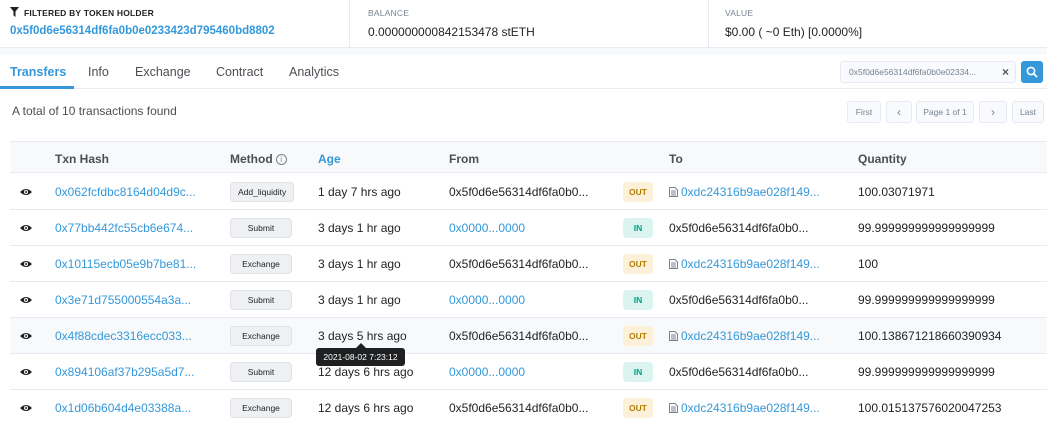  Describe the element at coordinates (882, 159) in the screenshot. I see `header-quantity: Quantity` at that location.